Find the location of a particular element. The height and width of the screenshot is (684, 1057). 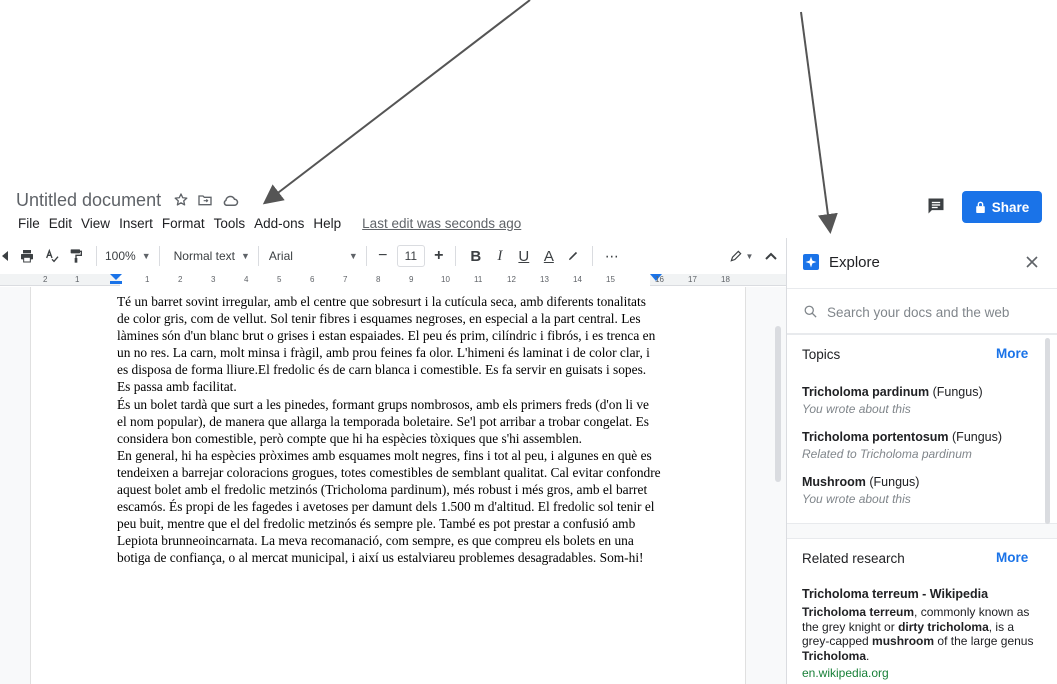

explore-scrollbar is located at coordinates (1047, 431).